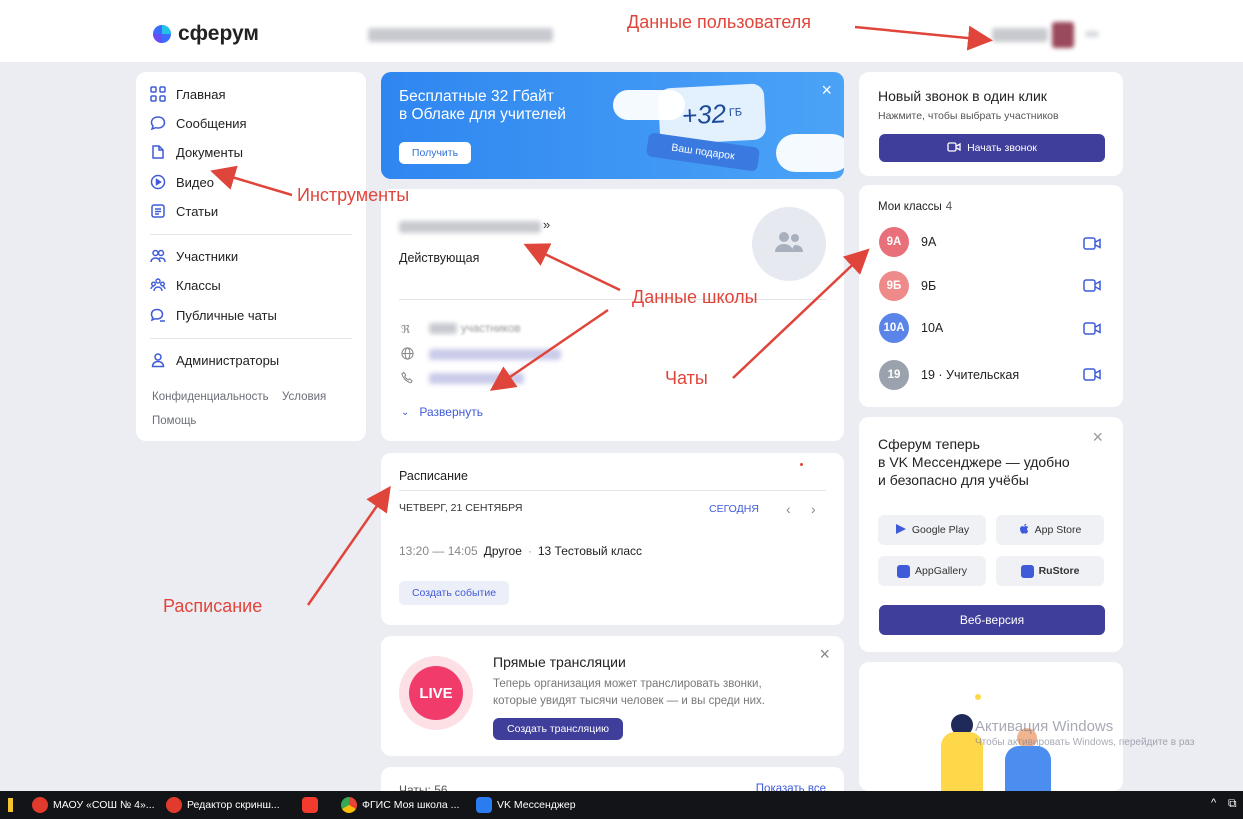 This screenshot has height=819, width=1243. I want to click on chevron-left-icon: ‹, so click(788, 509).